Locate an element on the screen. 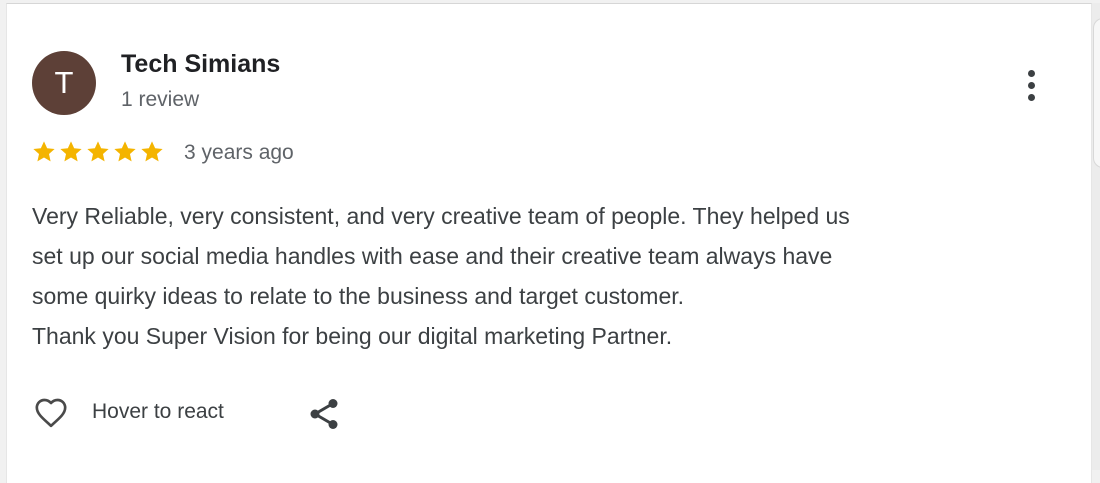 This screenshot has width=1100, height=483. avatar-initial: T is located at coordinates (64, 82).